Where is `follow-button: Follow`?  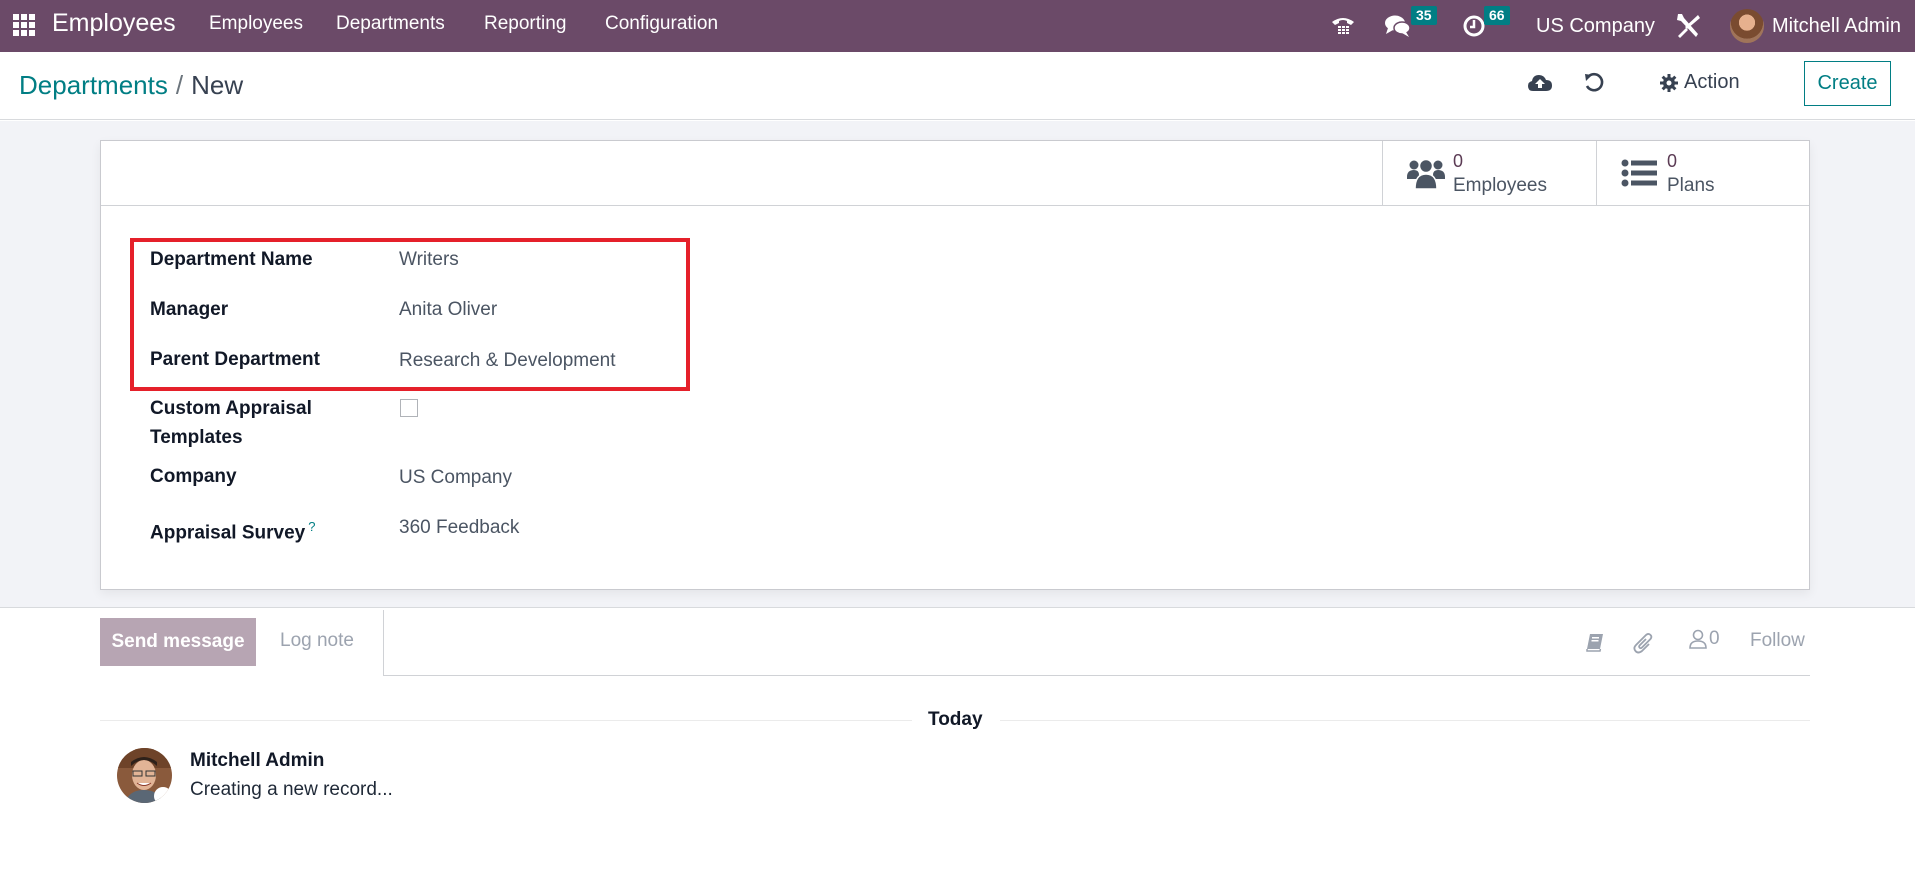
follow-button: Follow is located at coordinates (1777, 641).